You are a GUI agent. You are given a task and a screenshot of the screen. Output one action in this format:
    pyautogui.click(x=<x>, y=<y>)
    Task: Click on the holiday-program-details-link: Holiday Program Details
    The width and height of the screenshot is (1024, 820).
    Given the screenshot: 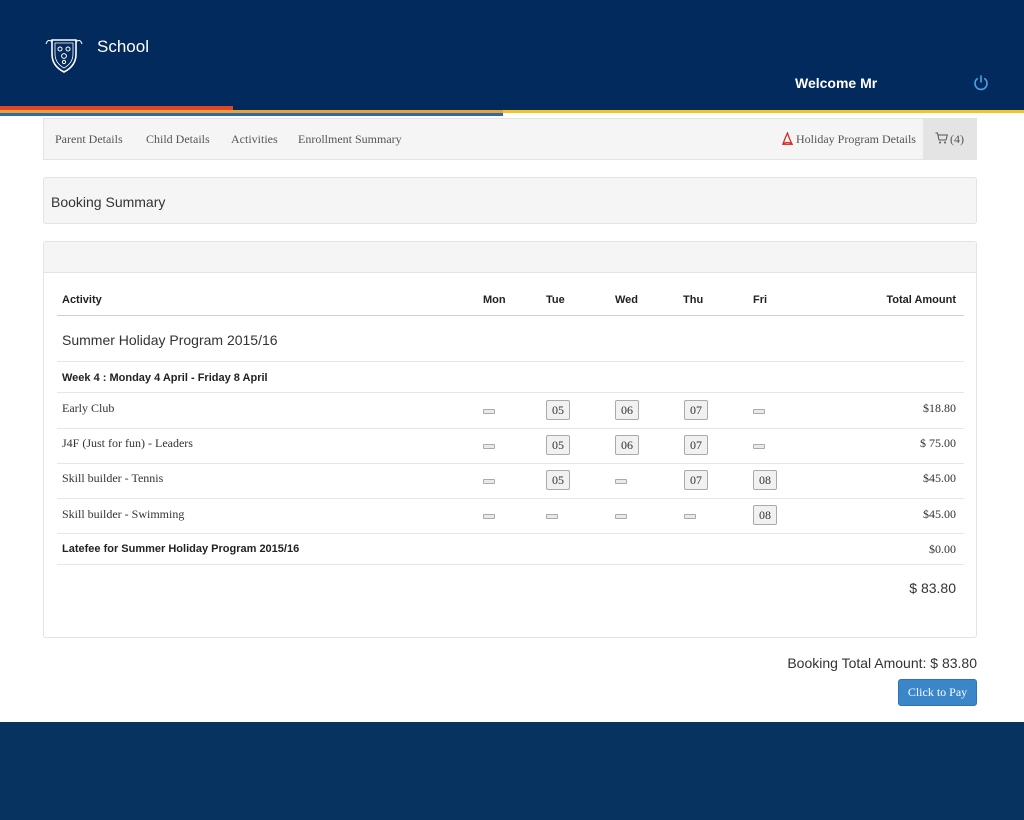 What is the action you would take?
    pyautogui.click(x=849, y=139)
    